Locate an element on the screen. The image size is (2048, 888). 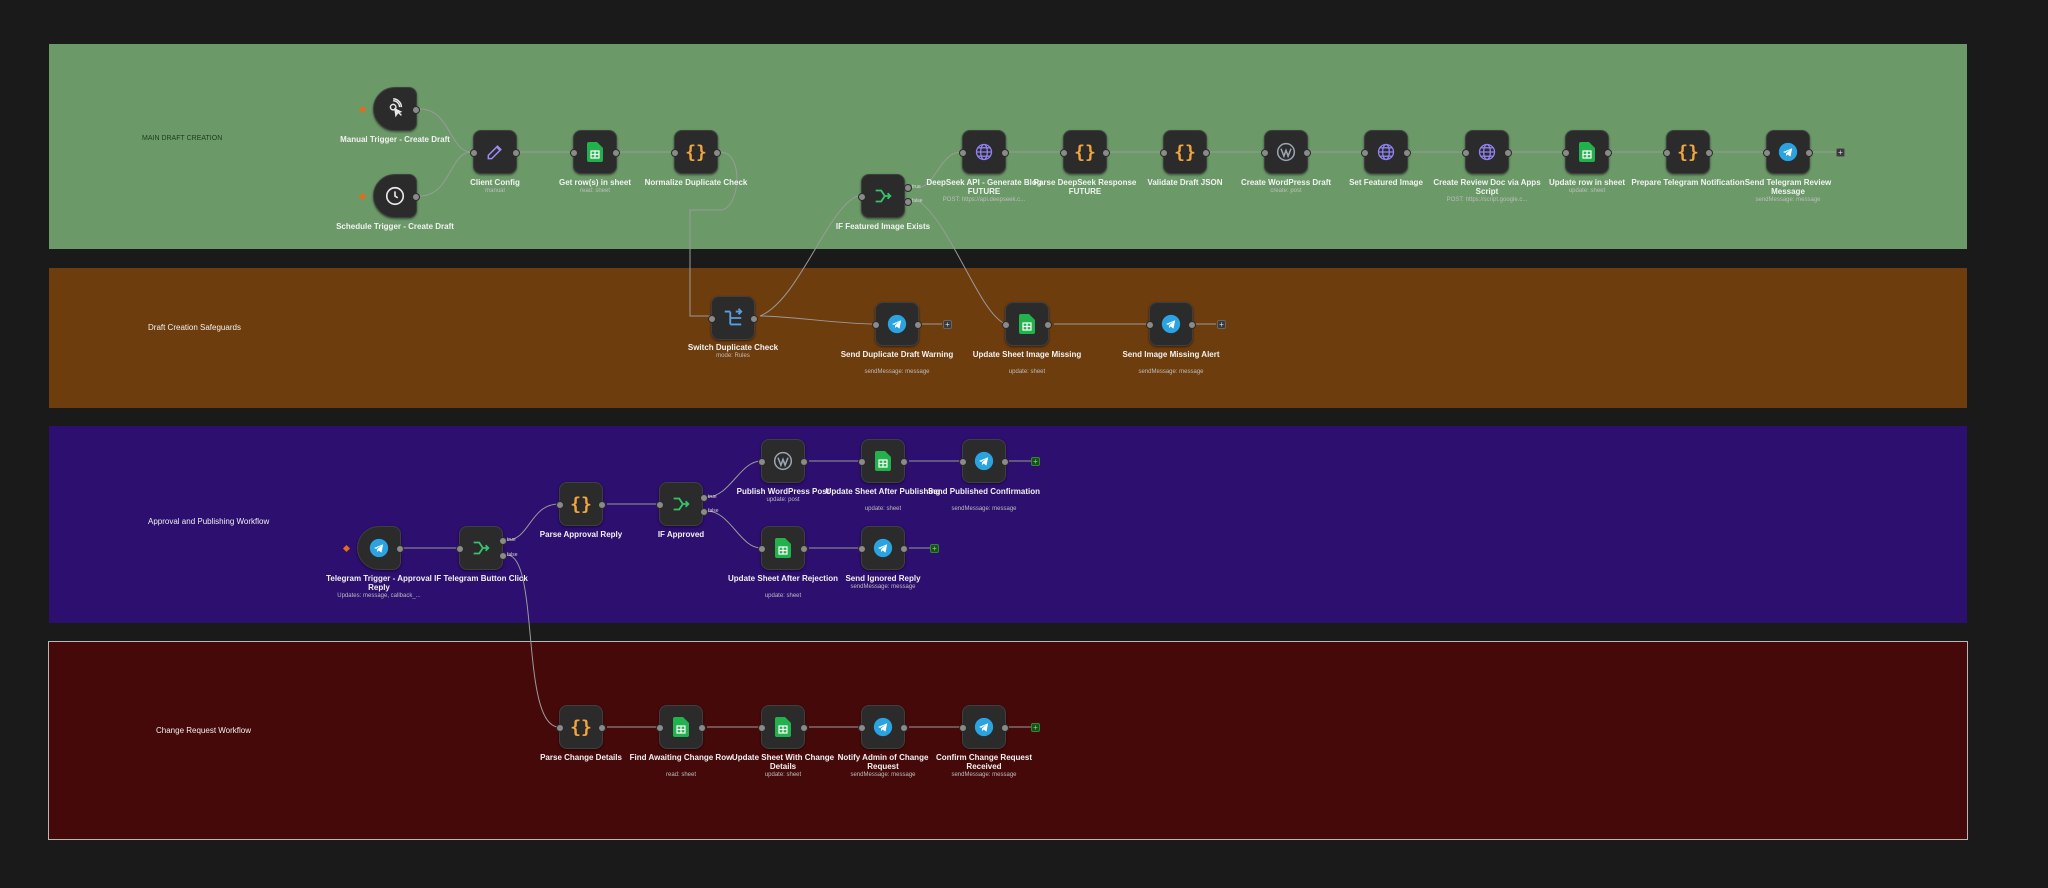
node-update-row is located at coordinates (1587, 152).